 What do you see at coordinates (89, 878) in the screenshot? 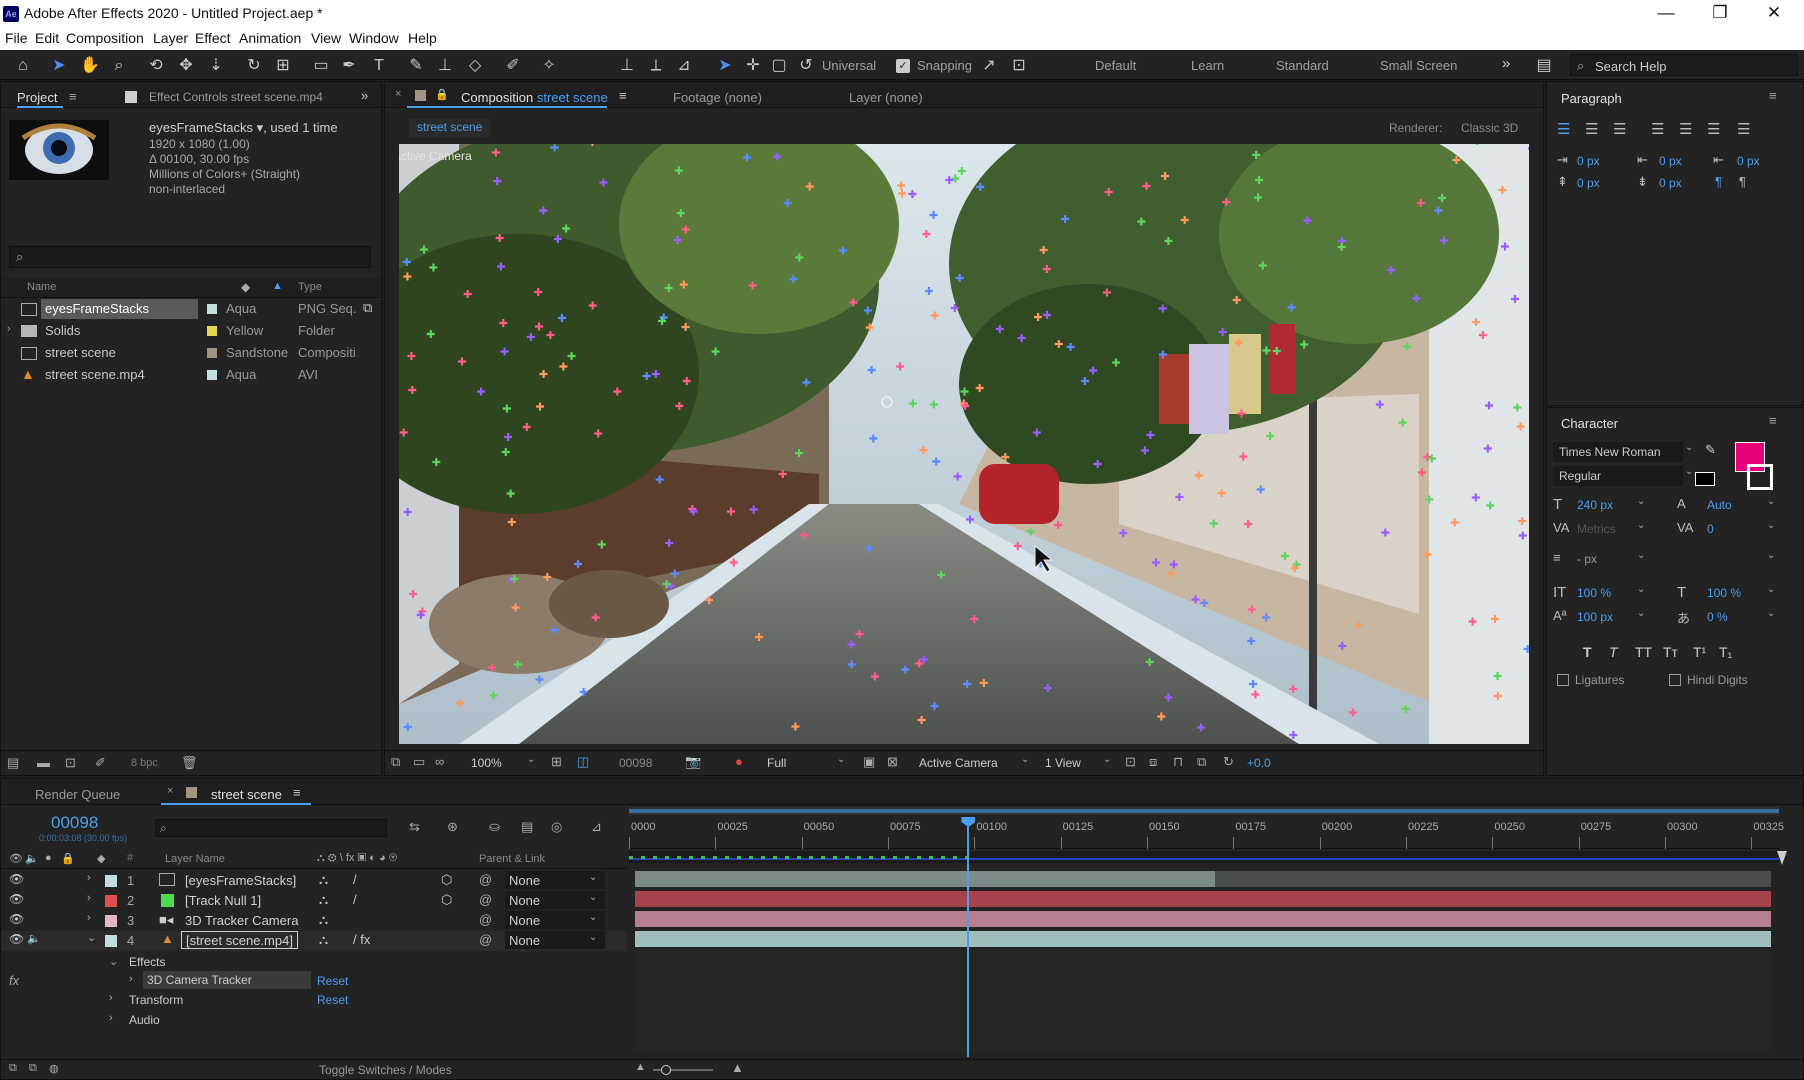
I see `expand-arrow-icon: ›` at bounding box center [89, 878].